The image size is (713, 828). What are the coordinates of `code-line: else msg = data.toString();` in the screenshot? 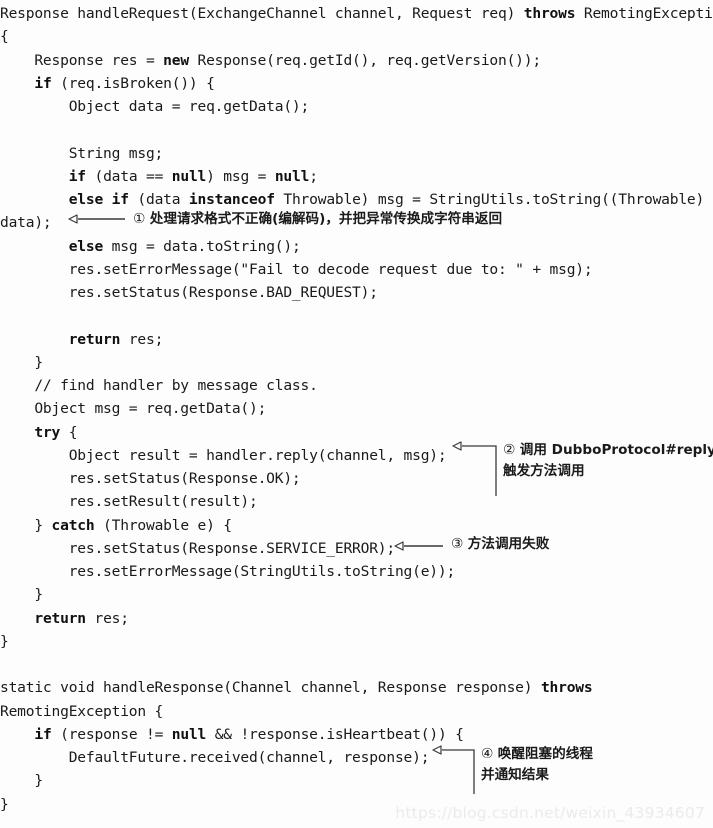 It's located at (356, 247).